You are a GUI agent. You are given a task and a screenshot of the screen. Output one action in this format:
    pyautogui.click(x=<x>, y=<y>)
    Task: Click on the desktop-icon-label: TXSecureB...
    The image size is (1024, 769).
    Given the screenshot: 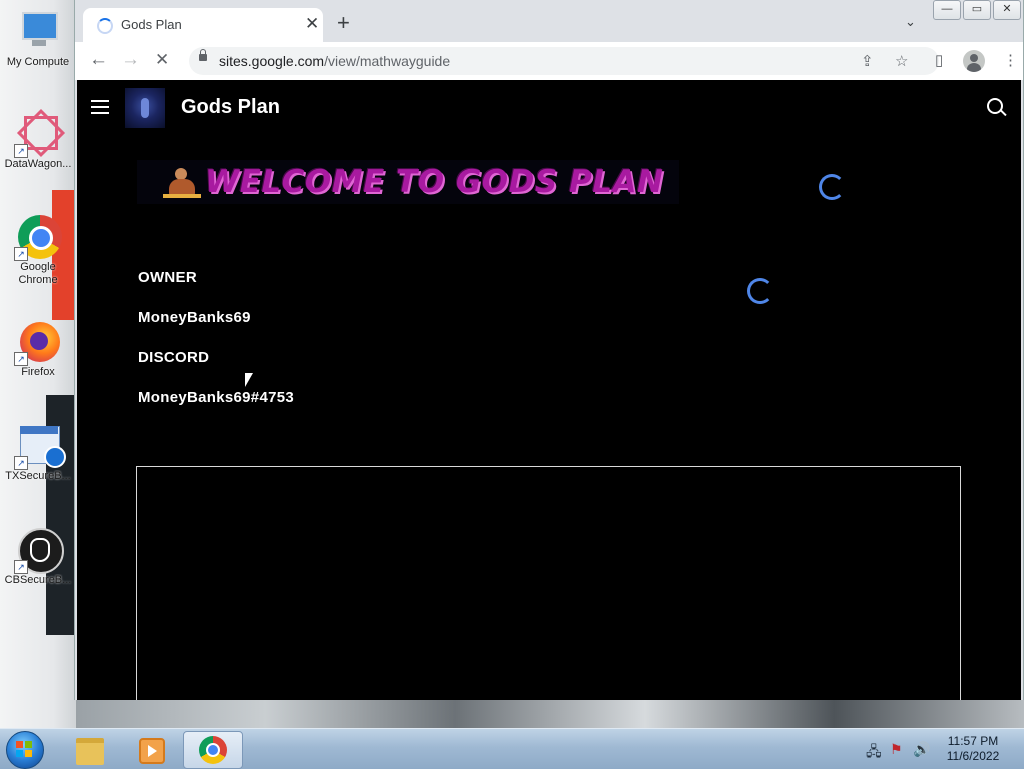 What is the action you would take?
    pyautogui.click(x=38, y=476)
    